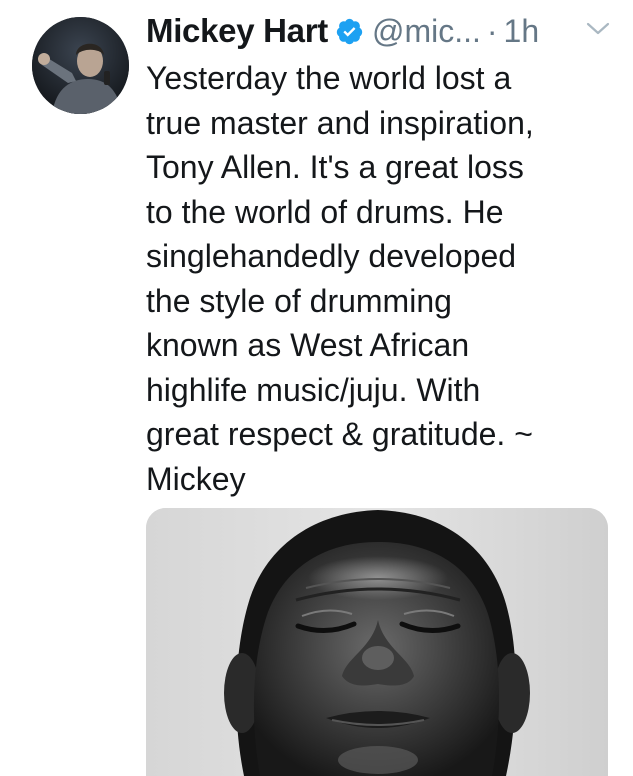 The height and width of the screenshot is (776, 633). Describe the element at coordinates (325, 211) in the screenshot. I see `tweet-text-line: to the world of drums. He` at that location.